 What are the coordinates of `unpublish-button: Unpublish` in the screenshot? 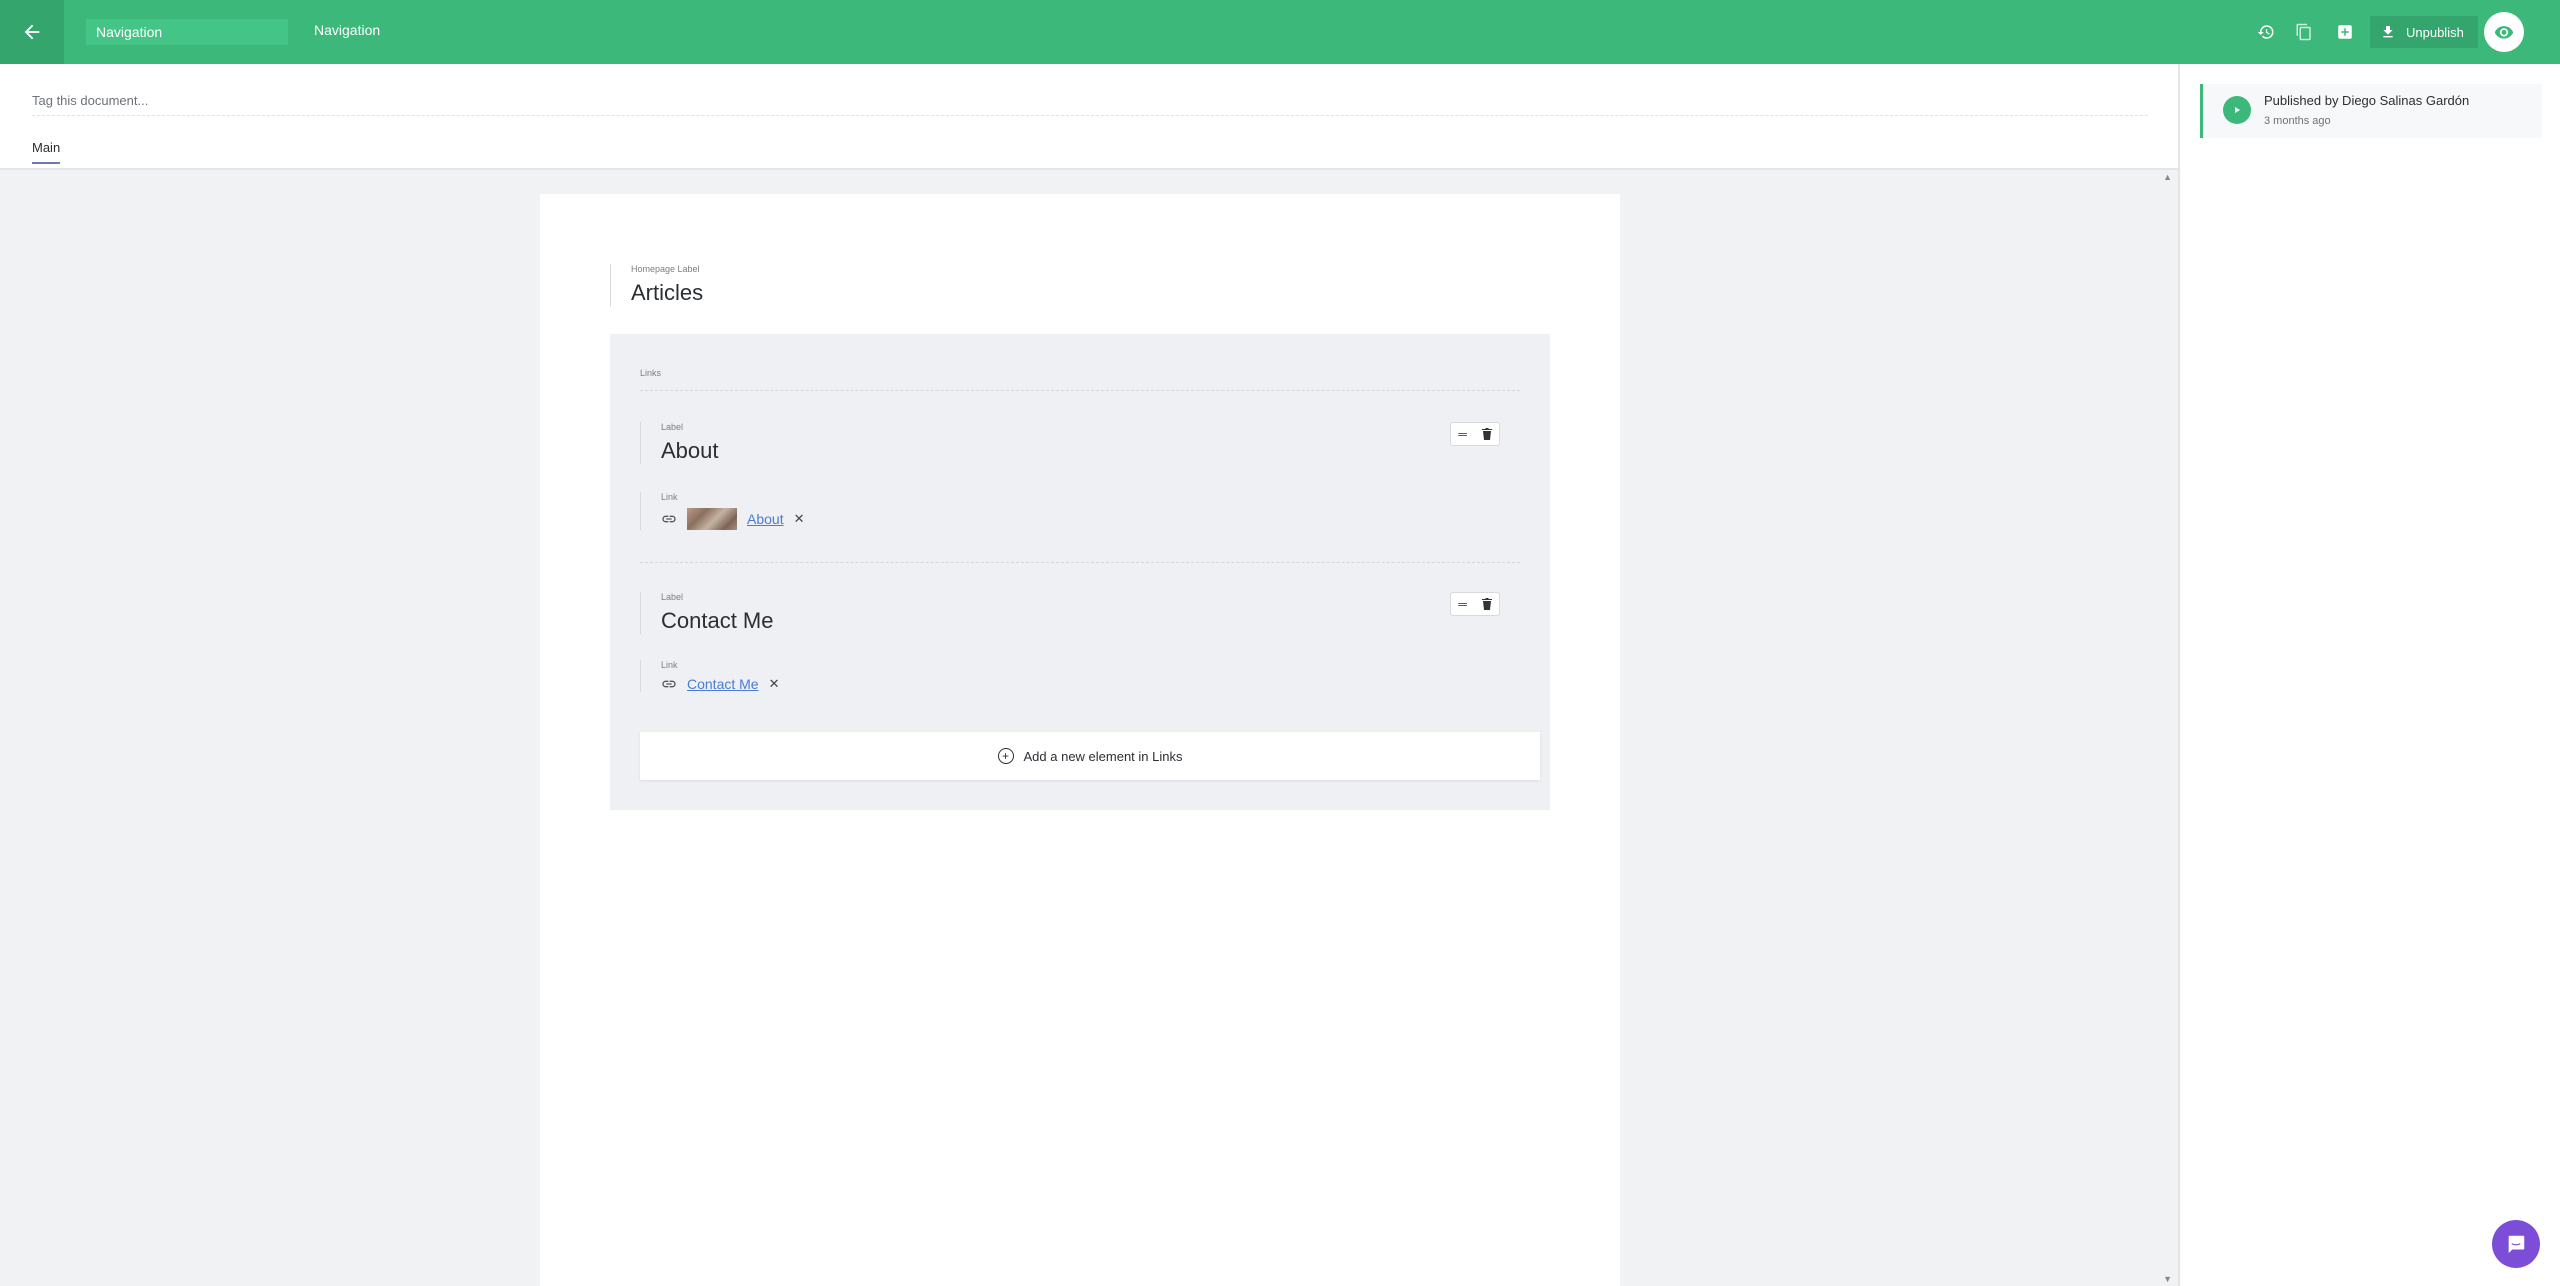 It's located at (2424, 32).